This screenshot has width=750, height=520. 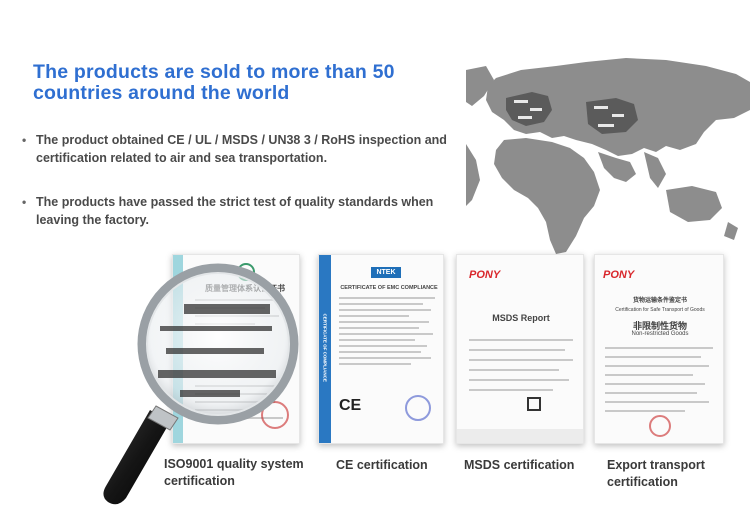 What do you see at coordinates (234, 472) in the screenshot?
I see `iso9001-caption: ISO9001 quality system certification` at bounding box center [234, 472].